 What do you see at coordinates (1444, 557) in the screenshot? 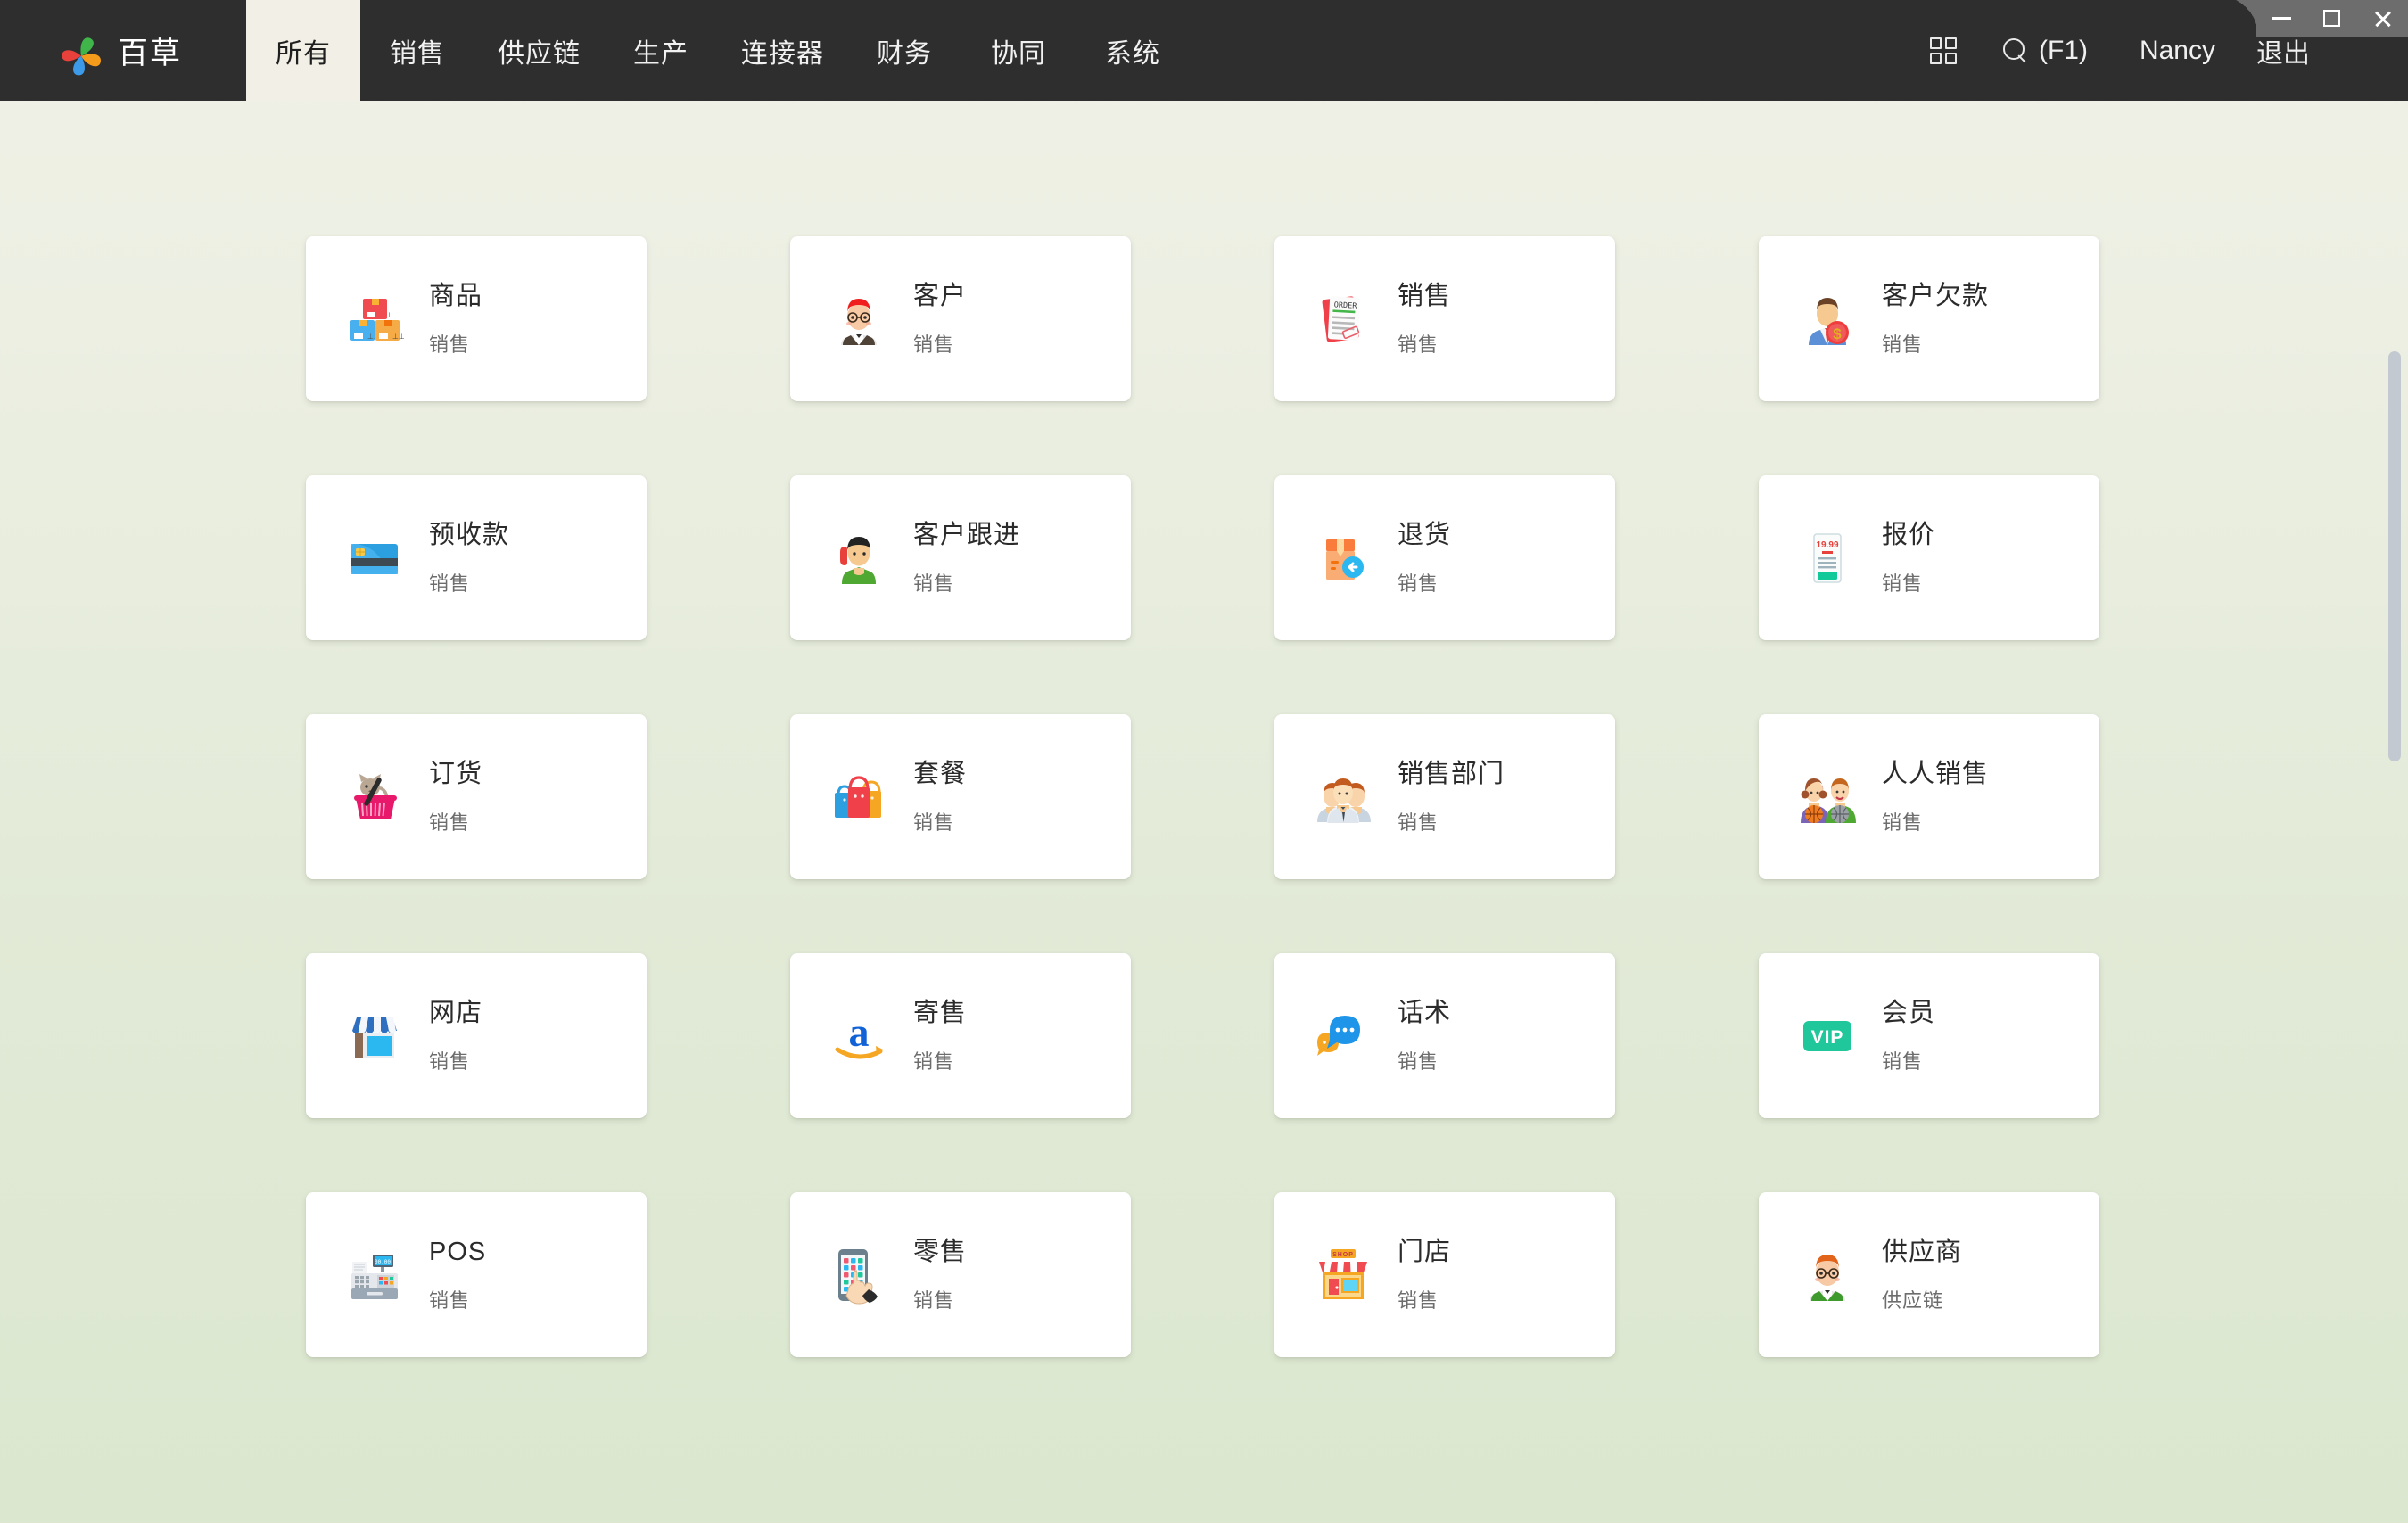
I see `app-card-returns: 退货 销售` at bounding box center [1444, 557].